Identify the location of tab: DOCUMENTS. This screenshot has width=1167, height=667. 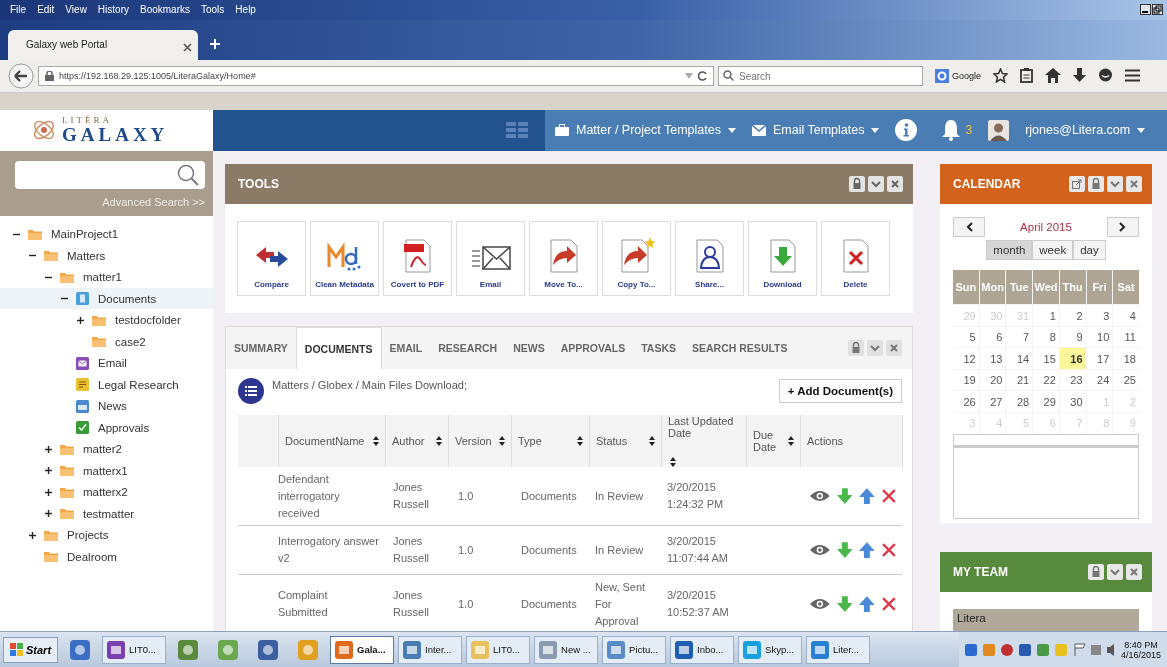
(338, 348).